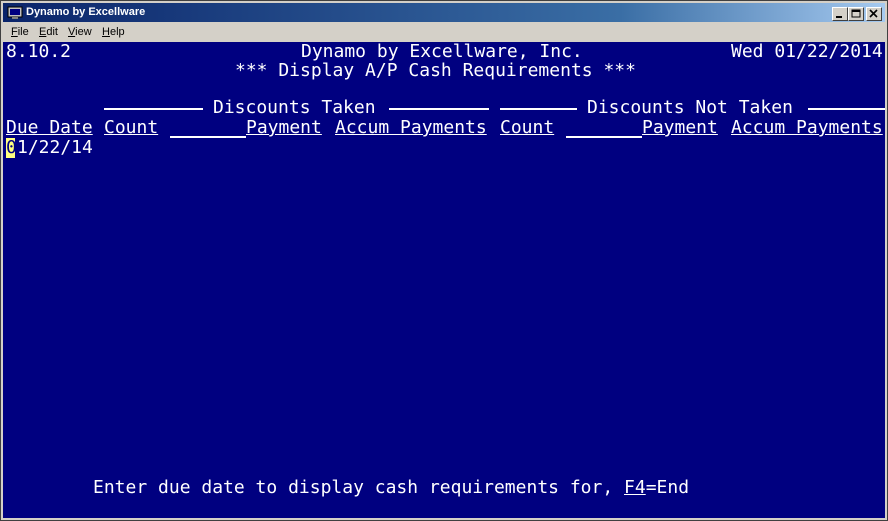 The image size is (888, 521). I want to click on menu-file: File, so click(20, 32).